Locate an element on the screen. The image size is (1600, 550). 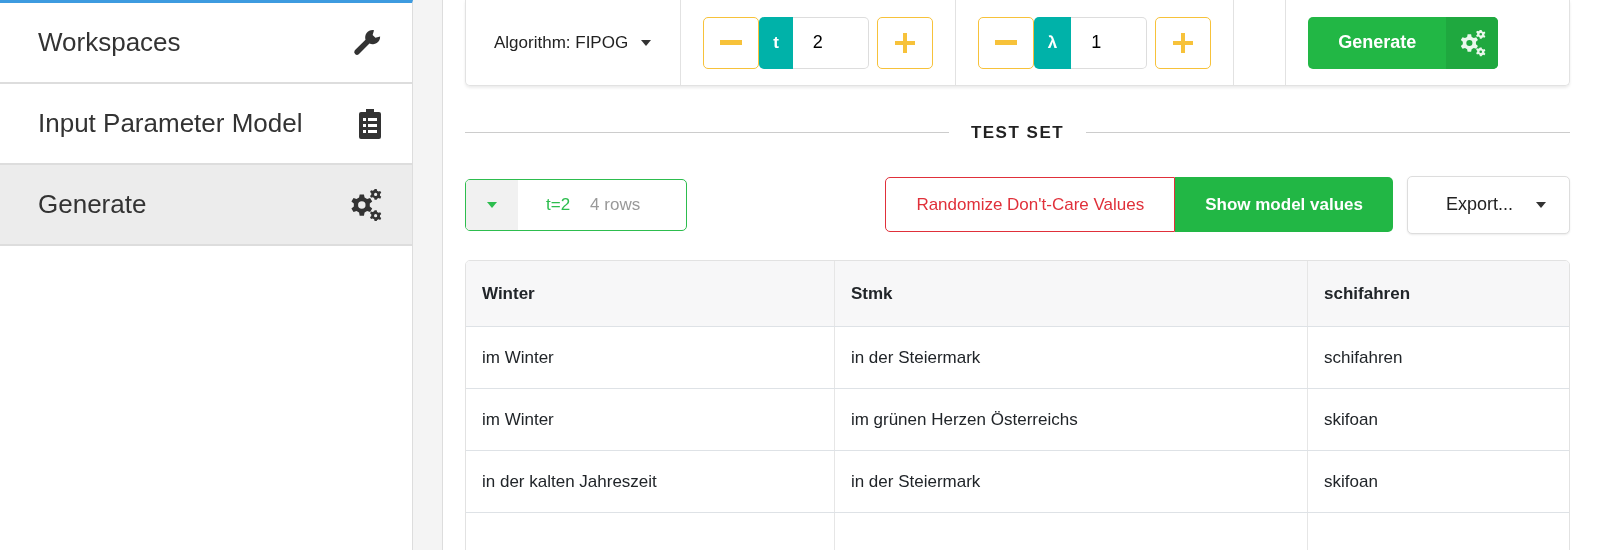
table-cell: schifahren is located at coordinates (1438, 357).